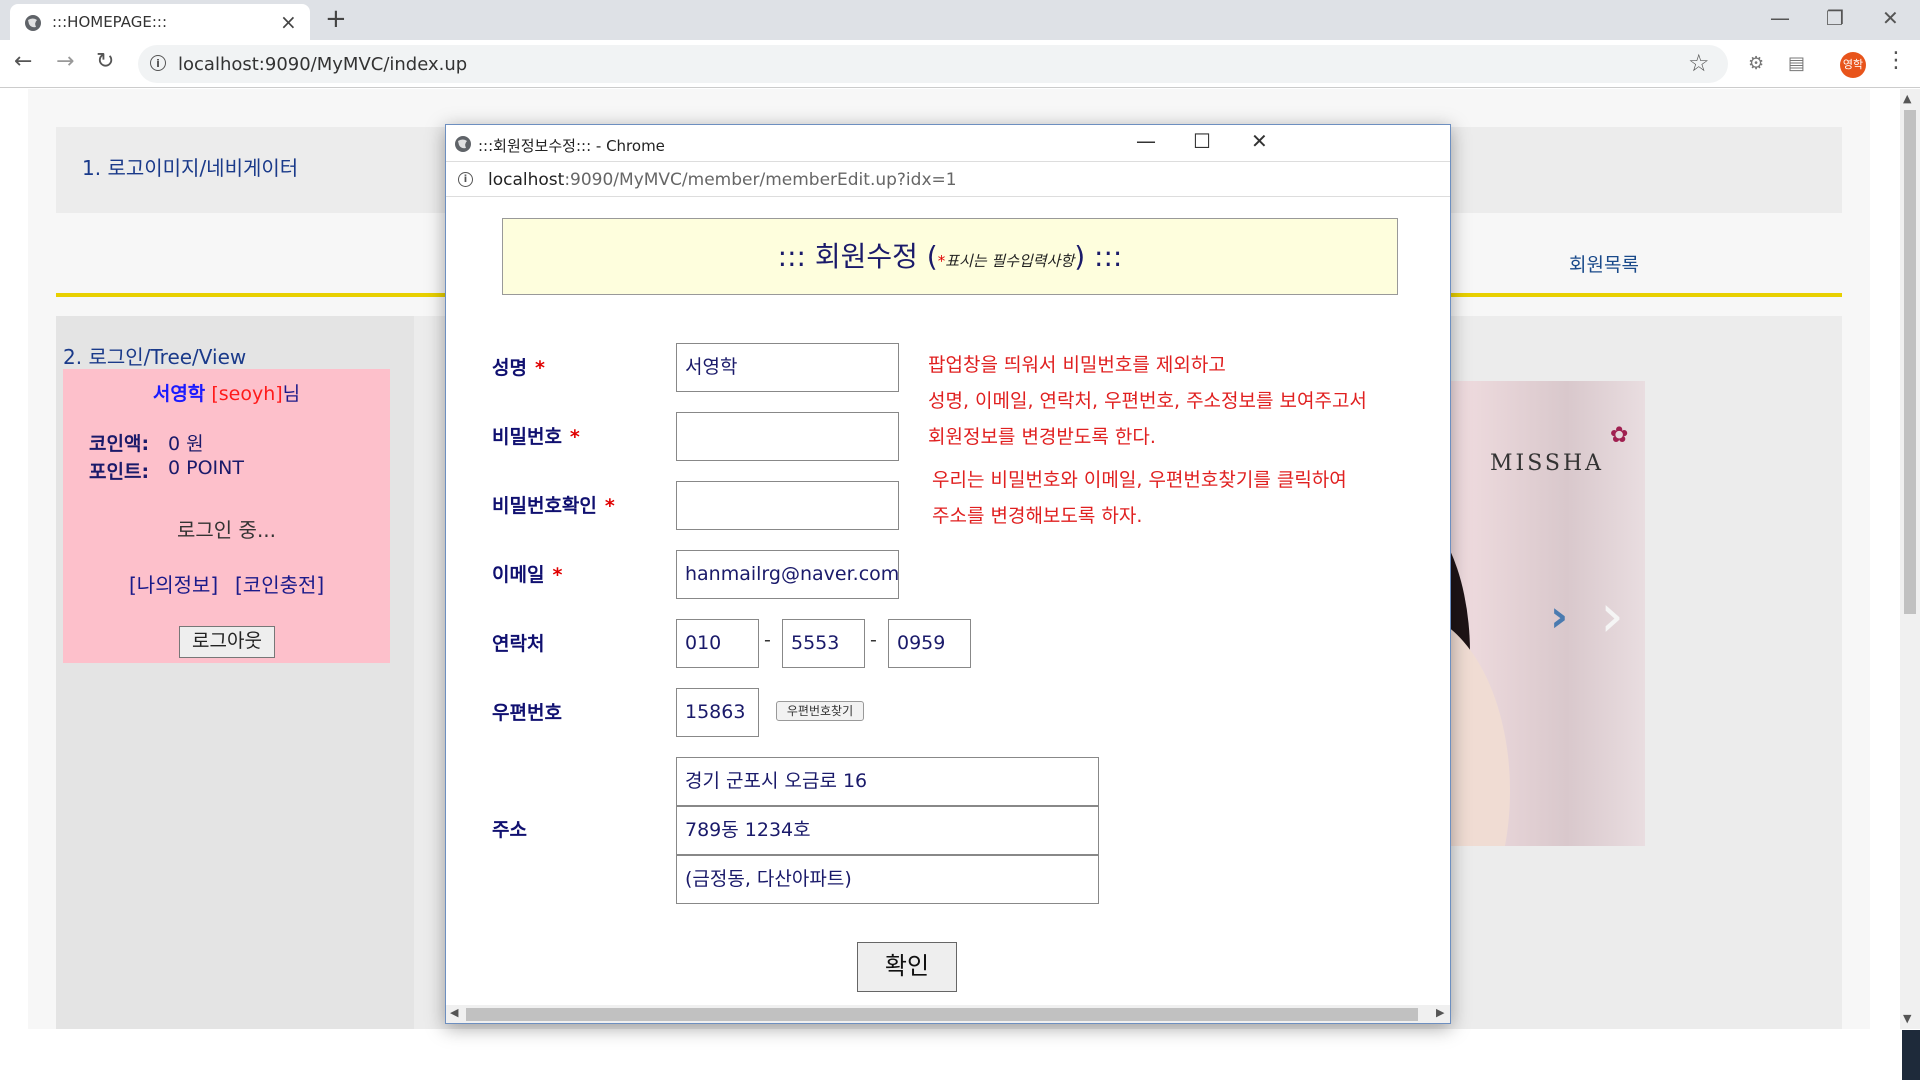 This screenshot has height=1080, width=1920. I want to click on tab-title: :::HOMEPAGE:::, so click(110, 22).